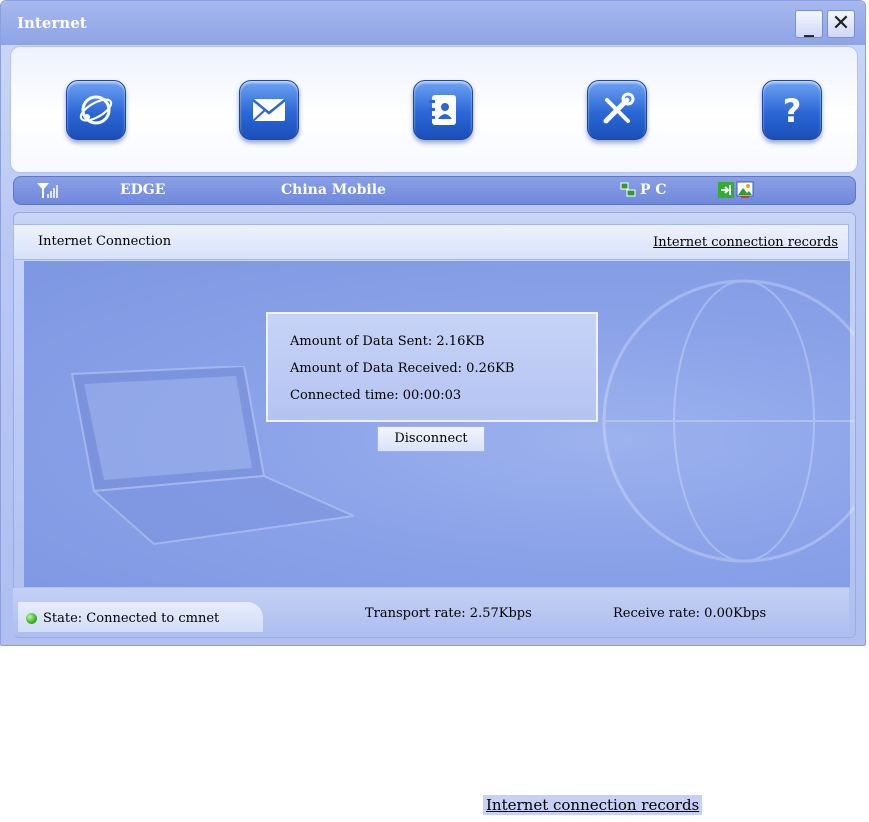  Describe the element at coordinates (402, 368) in the screenshot. I see `data-received-text: Amount of Data Received: 0.26KB` at that location.